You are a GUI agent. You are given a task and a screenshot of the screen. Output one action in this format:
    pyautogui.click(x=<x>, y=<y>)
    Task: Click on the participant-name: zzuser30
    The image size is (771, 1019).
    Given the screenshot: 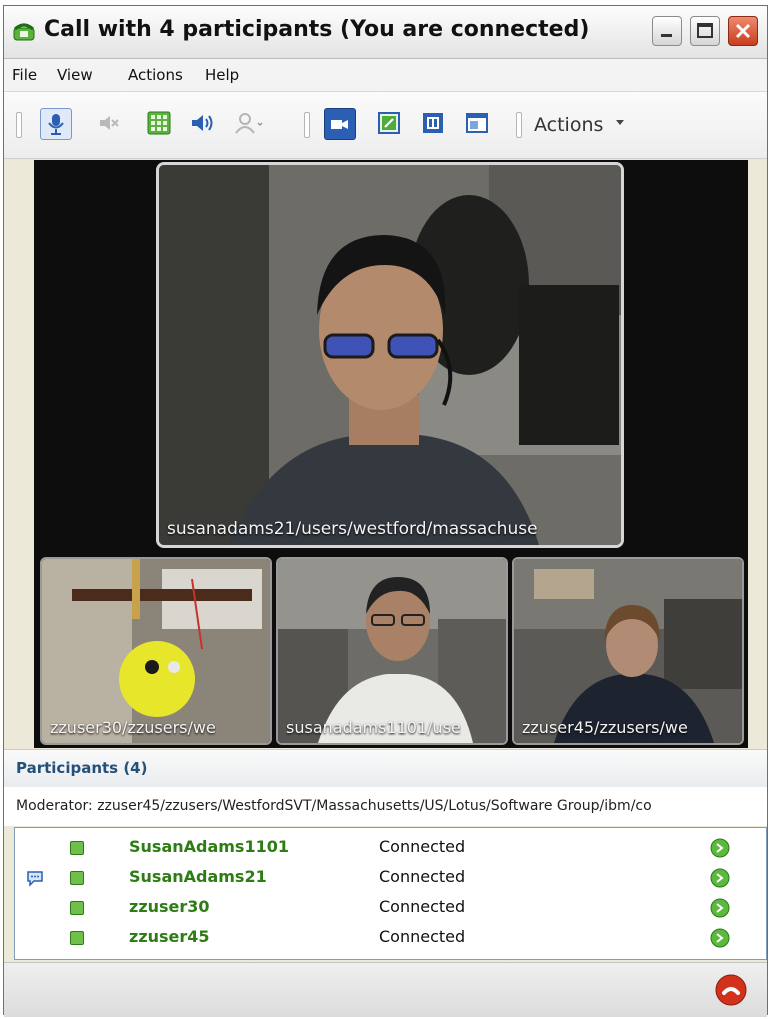 What is the action you would take?
    pyautogui.click(x=169, y=906)
    